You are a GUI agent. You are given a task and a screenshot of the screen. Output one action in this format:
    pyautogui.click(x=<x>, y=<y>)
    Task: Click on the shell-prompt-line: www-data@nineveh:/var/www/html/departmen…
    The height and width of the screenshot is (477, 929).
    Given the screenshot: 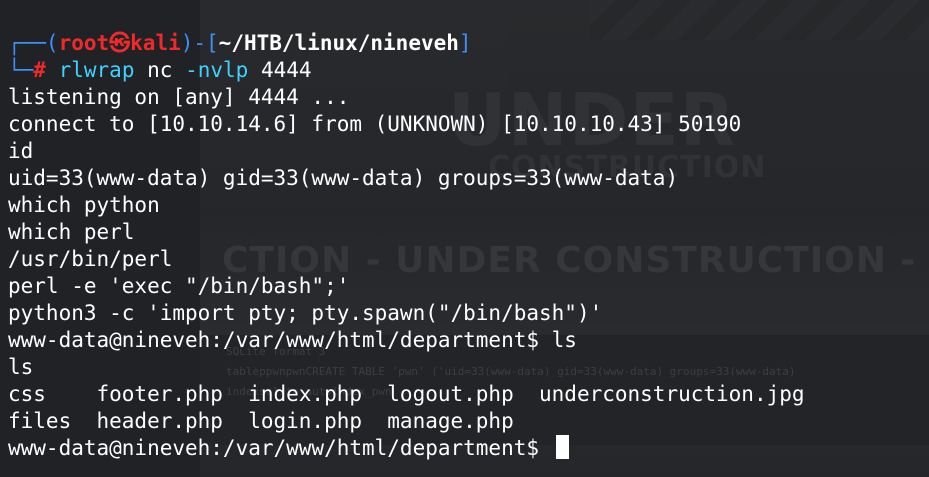 What is the action you would take?
    pyautogui.click(x=288, y=448)
    